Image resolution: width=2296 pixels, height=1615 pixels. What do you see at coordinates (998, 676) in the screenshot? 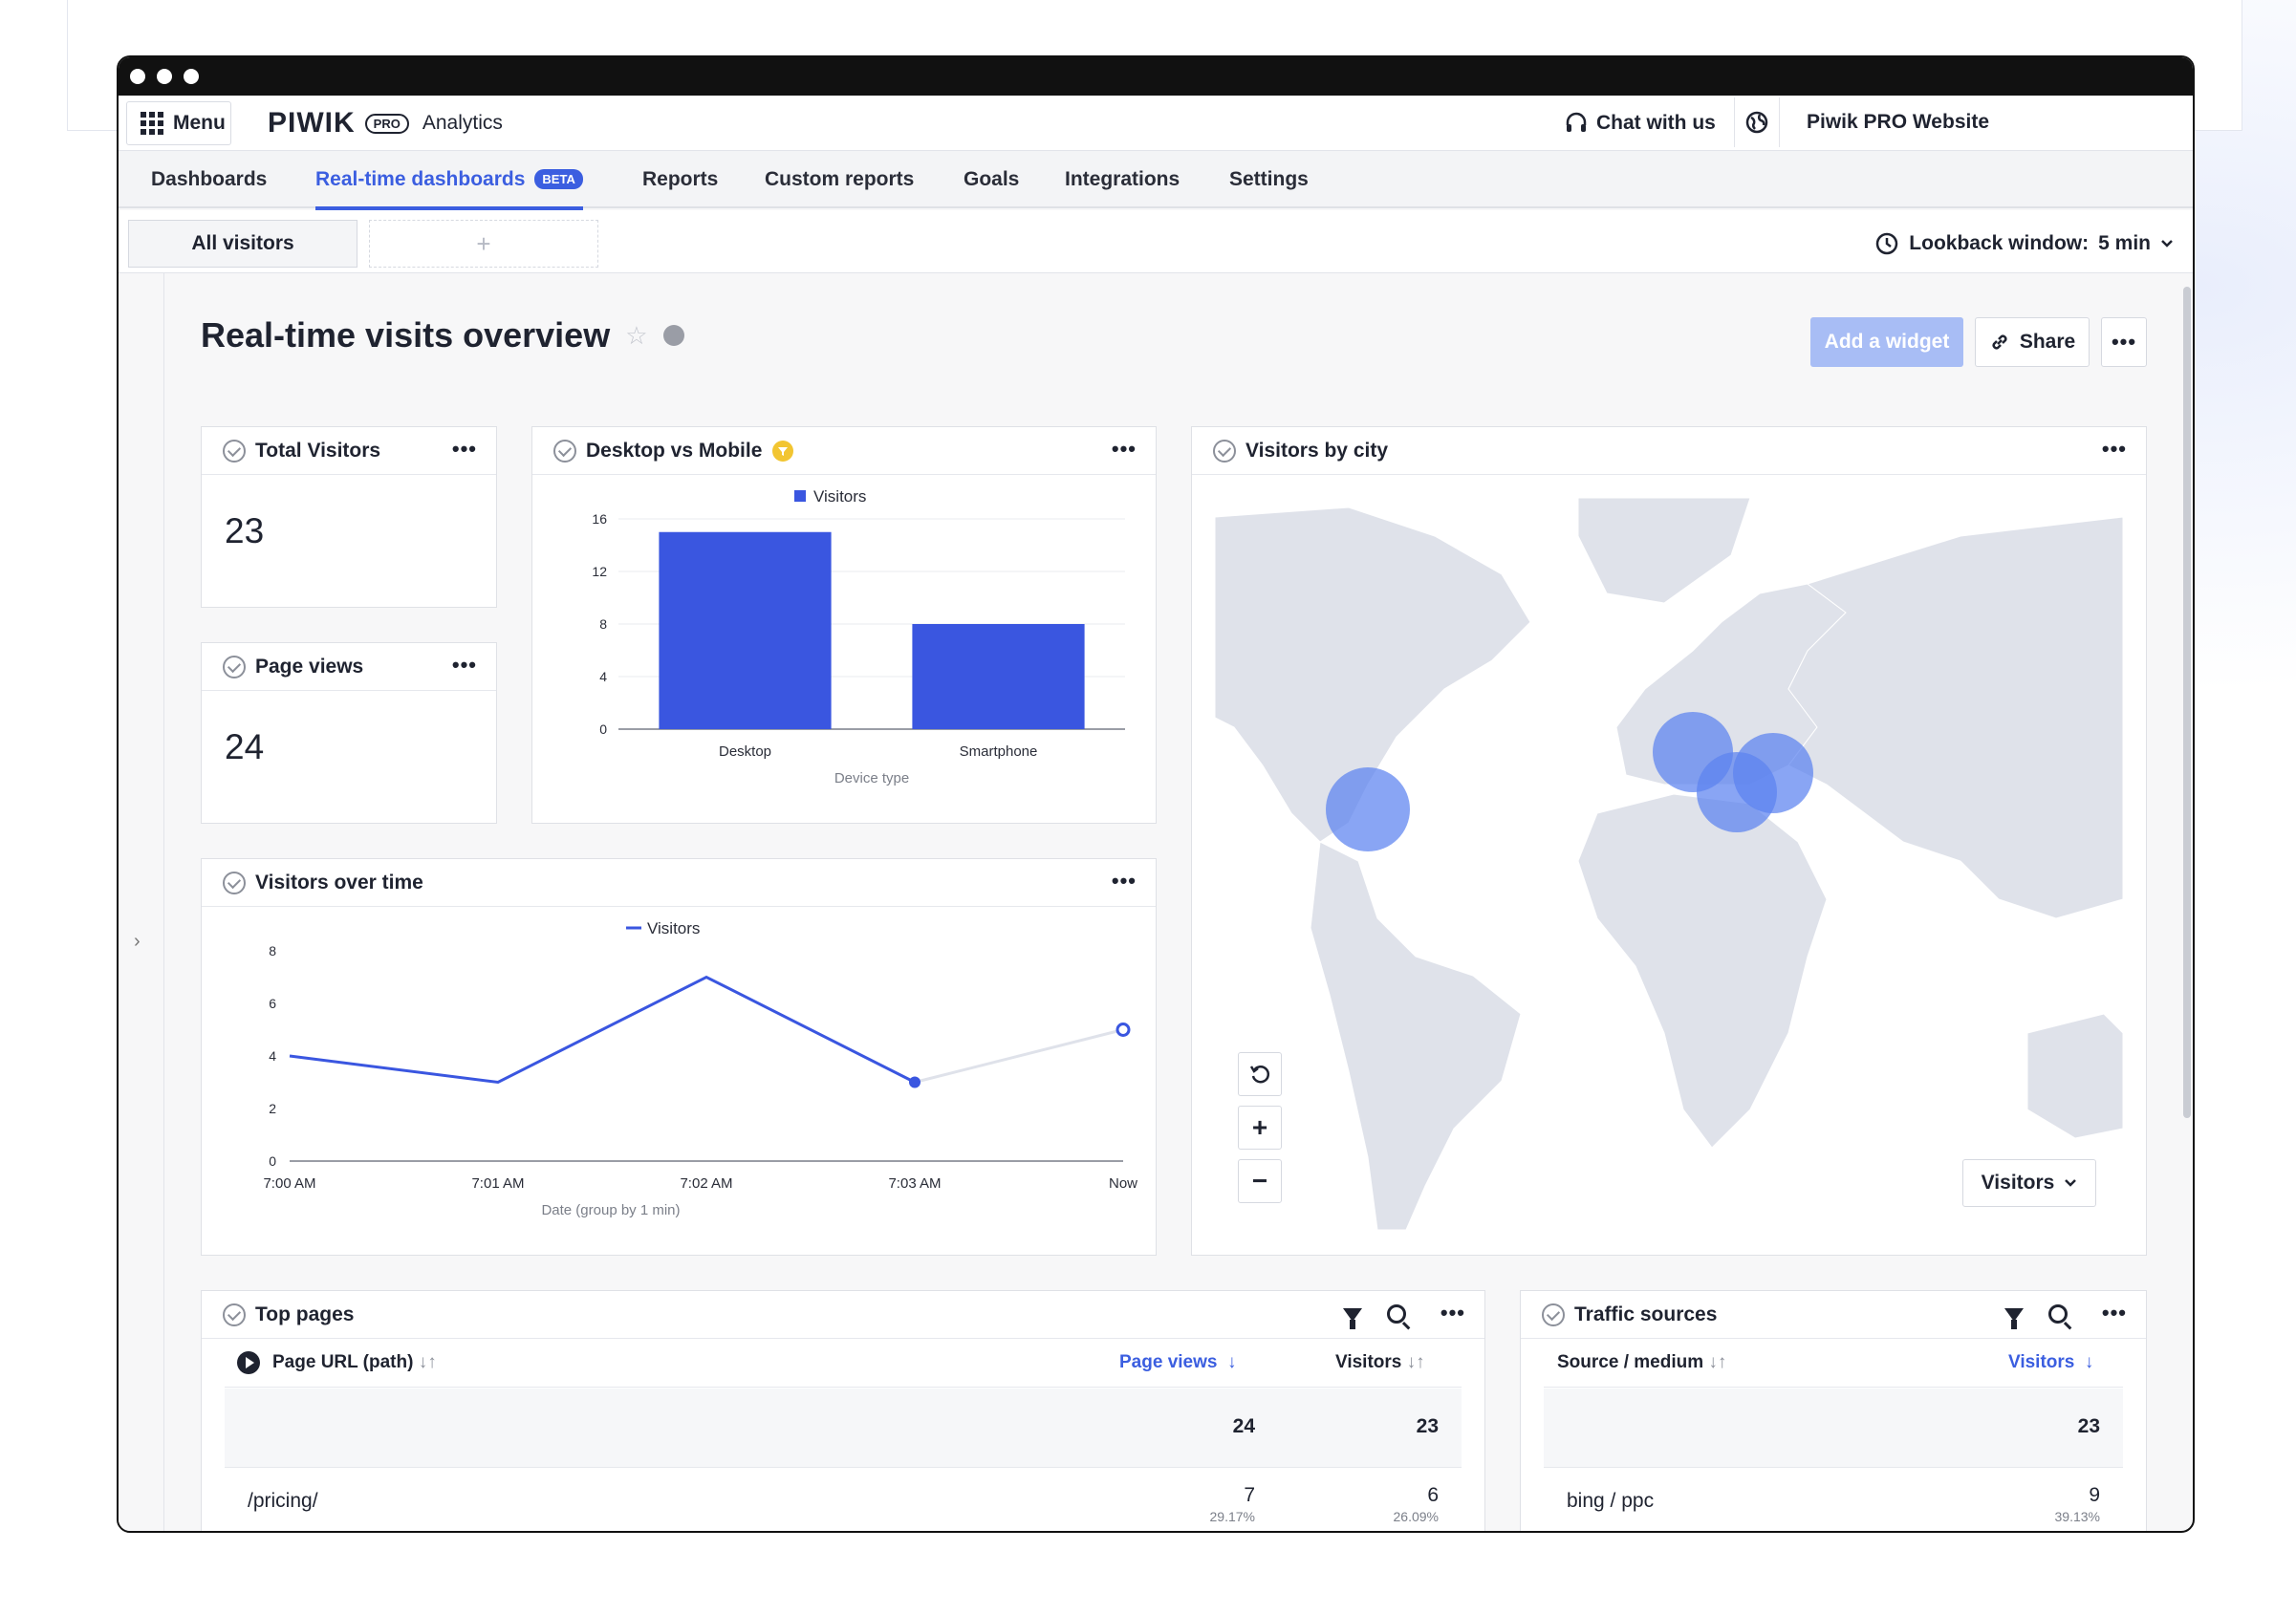
I see `bar-smartphone` at bounding box center [998, 676].